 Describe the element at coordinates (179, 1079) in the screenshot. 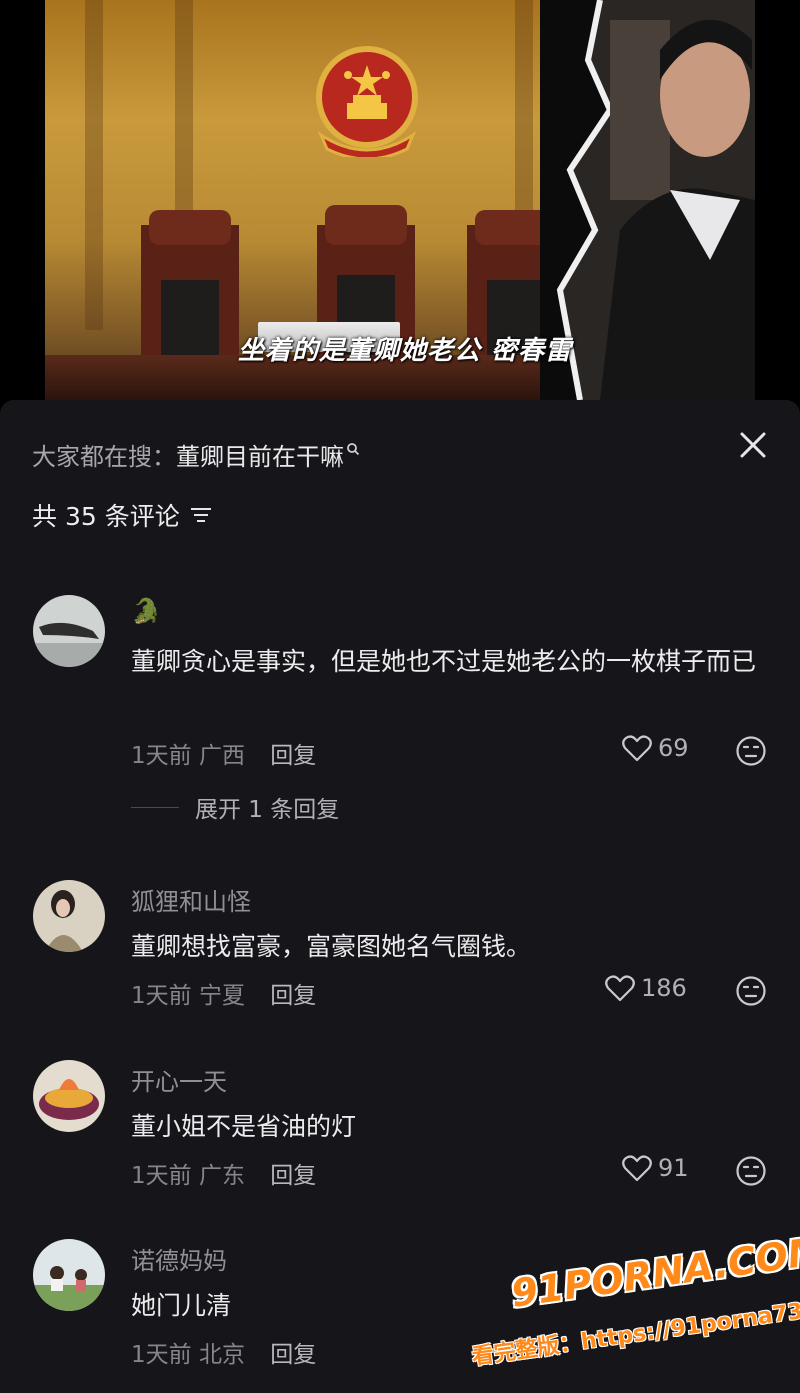

I see `comment-username: 开心一天` at that location.